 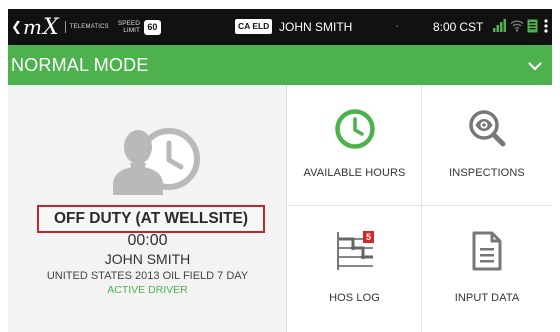 I want to click on hos-log-label: HOS LOG, so click(x=354, y=298).